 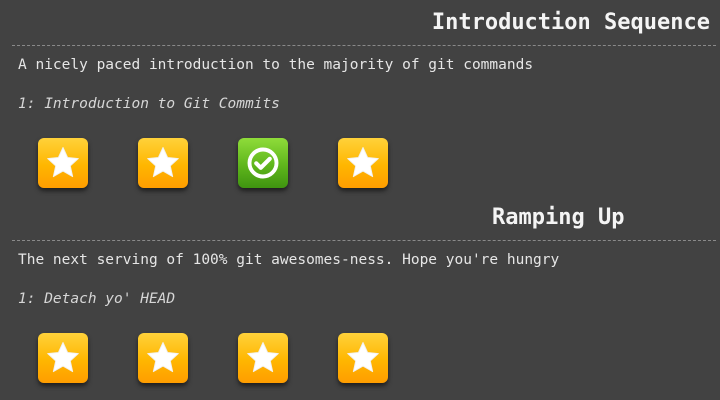 I want to click on current-level-label: 1: Introduction to Git Commits, so click(x=149, y=104).